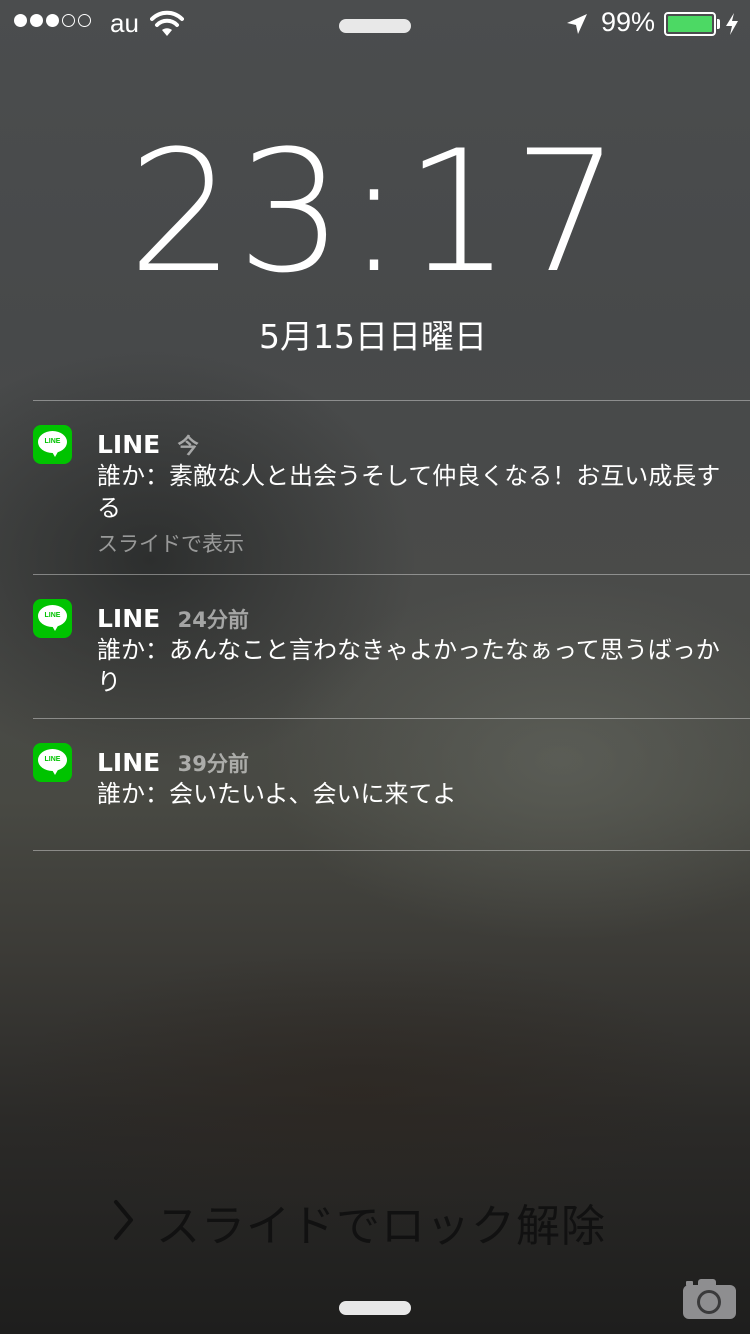 This screenshot has height=1334, width=750. What do you see at coordinates (277, 794) in the screenshot?
I see `notification-message: 誰か：会いたいよ、会いに来てよ` at bounding box center [277, 794].